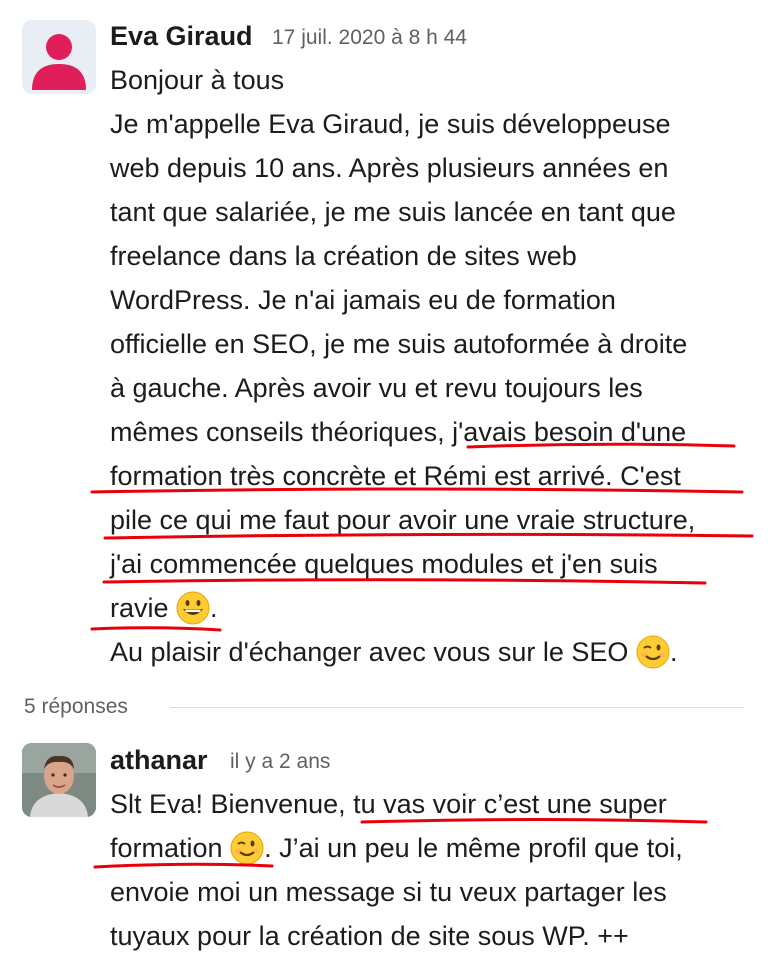 This screenshot has width=778, height=966. I want to click on default-user-icon, so click(59, 62).